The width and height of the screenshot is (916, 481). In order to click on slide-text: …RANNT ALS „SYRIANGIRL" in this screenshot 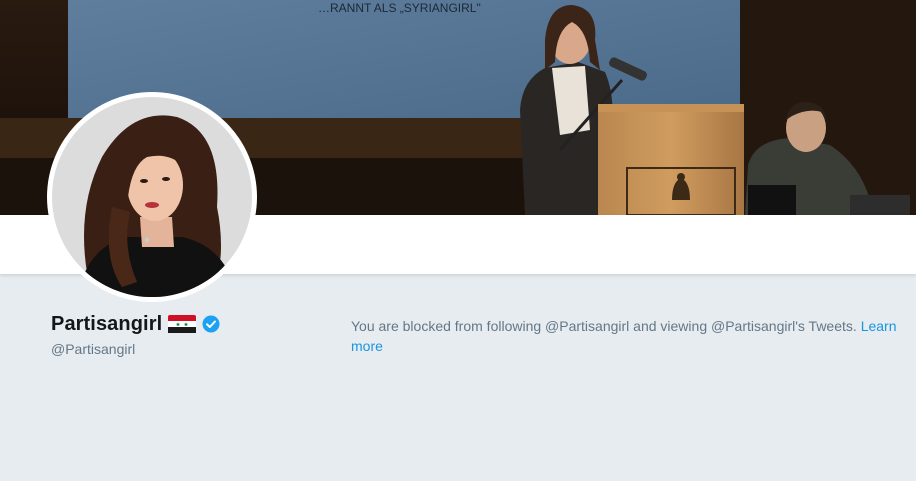, I will do `click(399, 8)`.